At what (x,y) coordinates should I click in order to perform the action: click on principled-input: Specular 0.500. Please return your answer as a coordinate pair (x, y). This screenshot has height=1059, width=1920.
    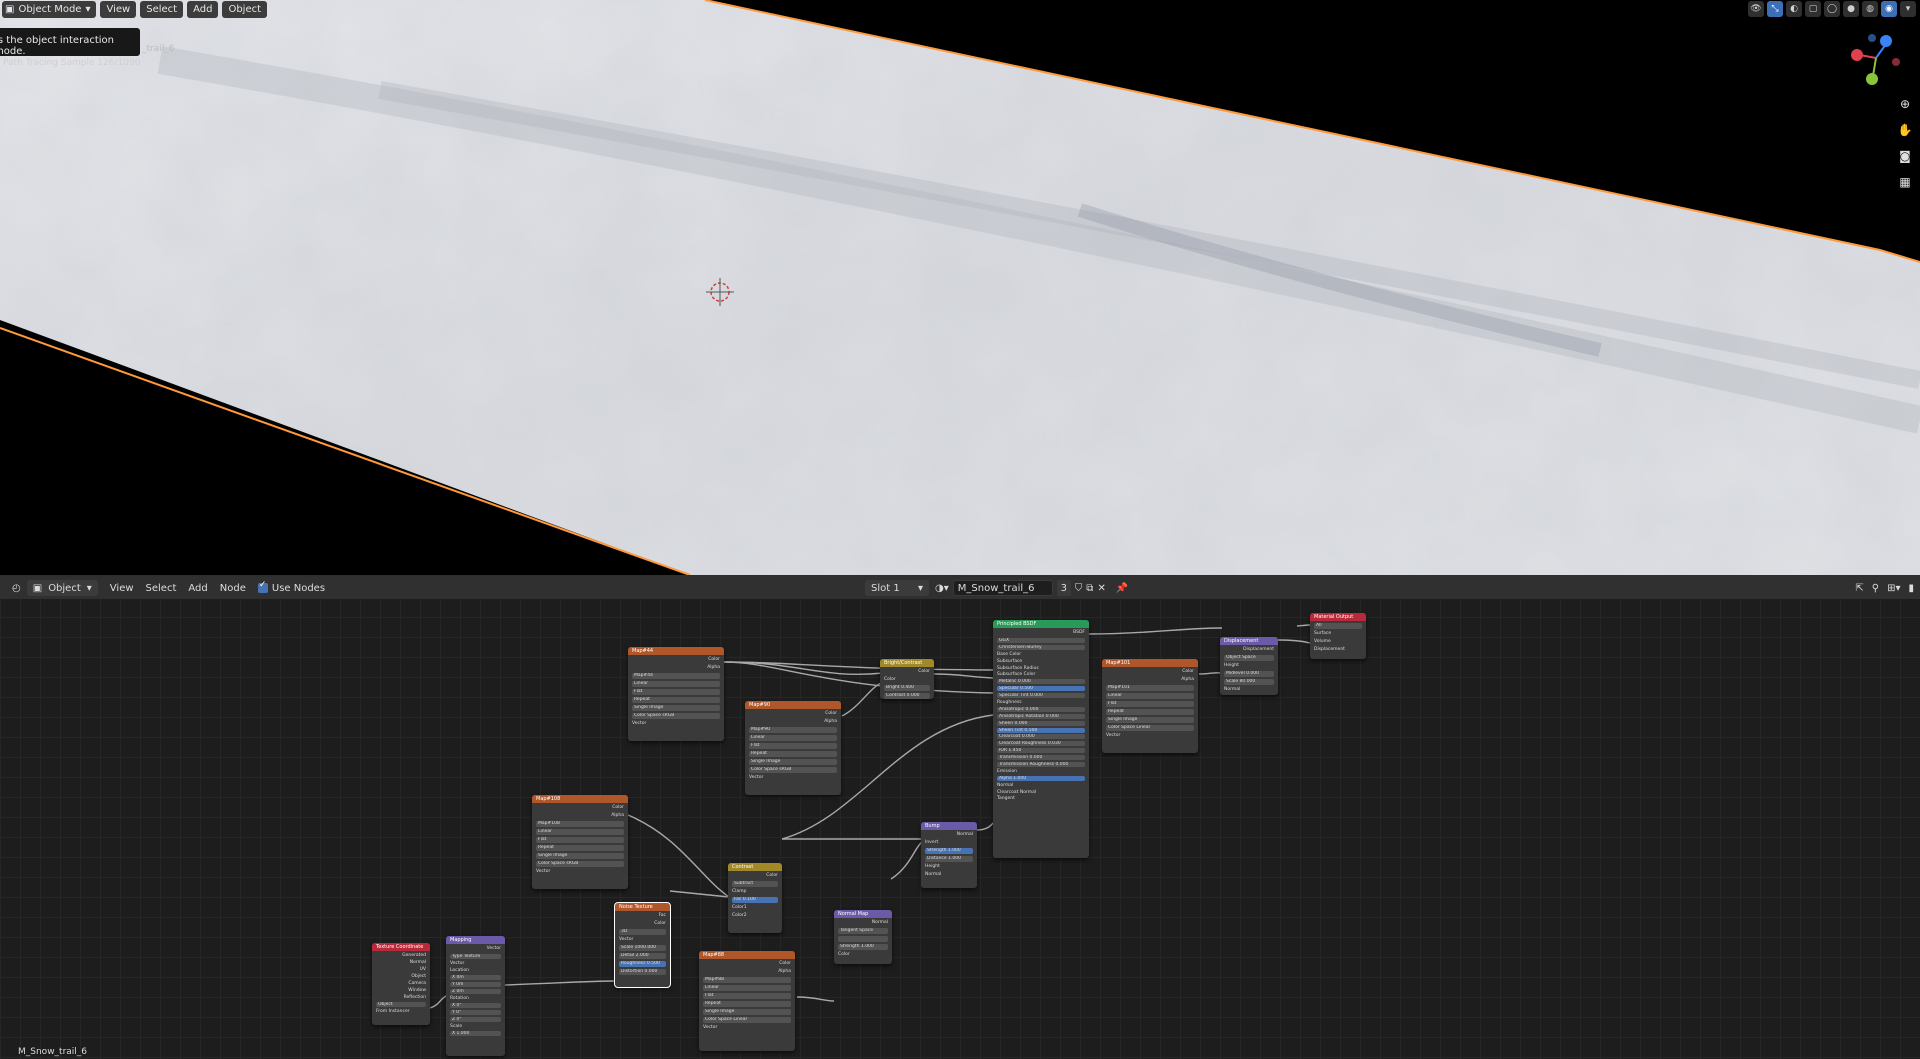
    Looking at the image, I should click on (1041, 689).